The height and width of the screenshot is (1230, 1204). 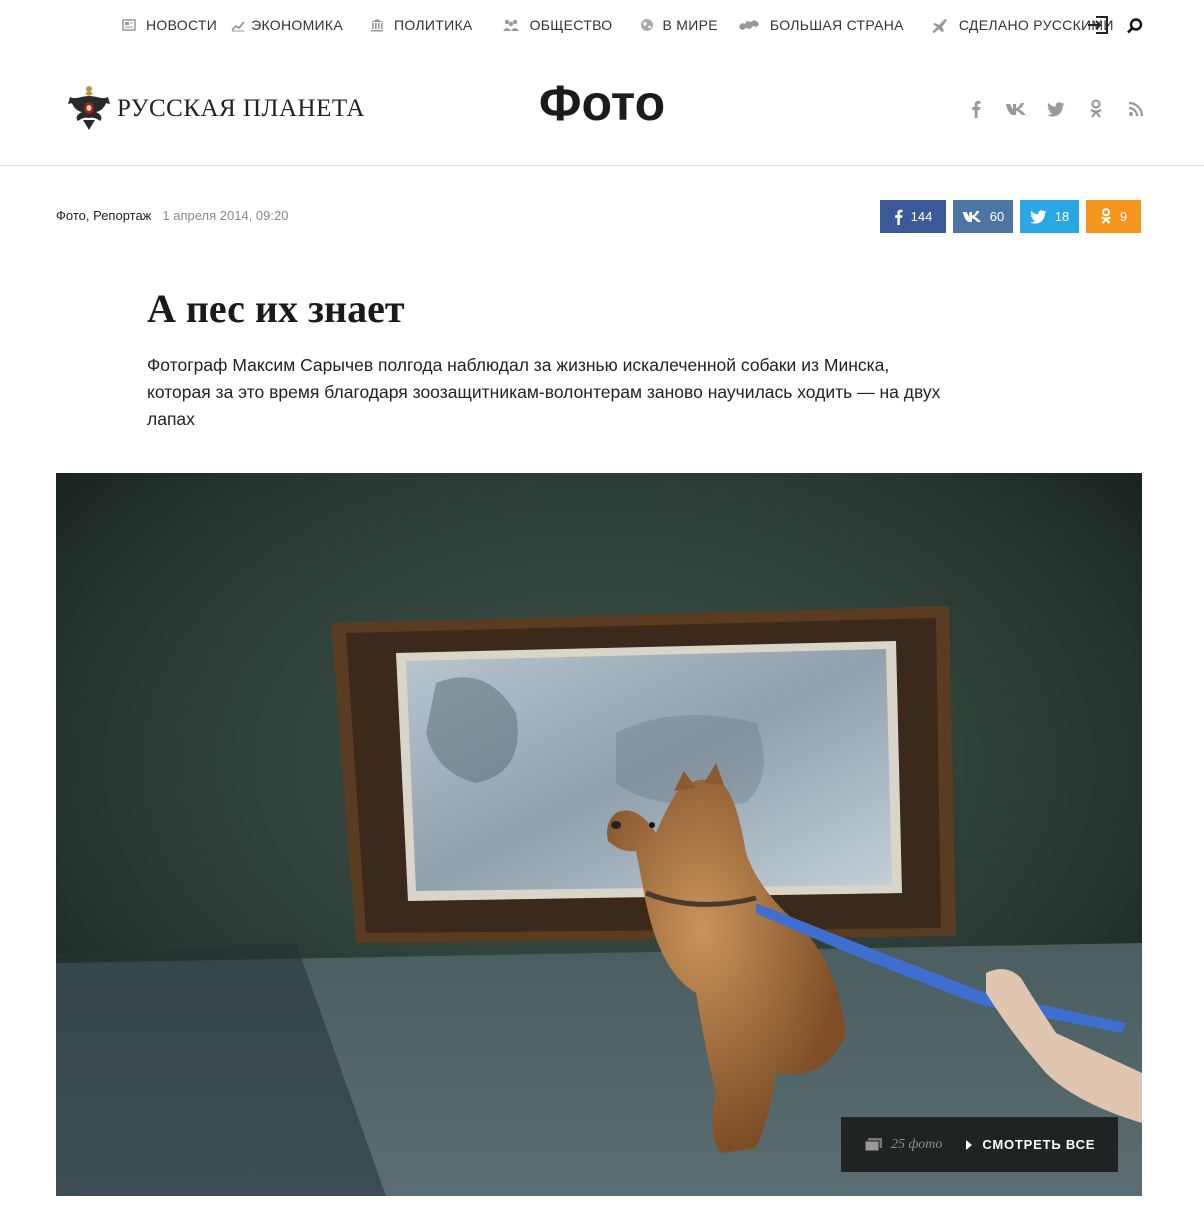 I want to click on people-icon, so click(x=511, y=25).